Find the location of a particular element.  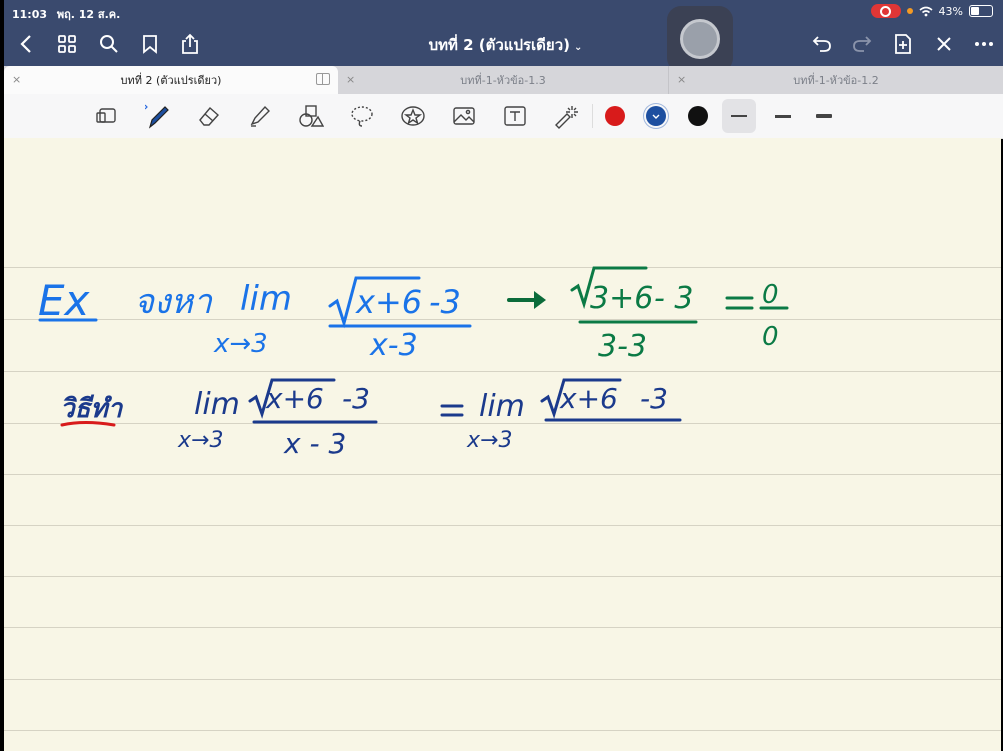

laser-pointer-icon is located at coordinates (566, 116).